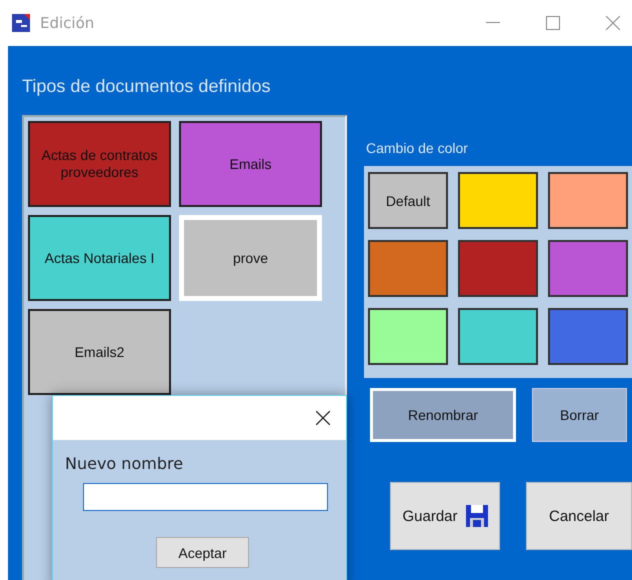 This screenshot has height=580, width=632. What do you see at coordinates (250, 258) in the screenshot?
I see `document-type-tile: prove` at bounding box center [250, 258].